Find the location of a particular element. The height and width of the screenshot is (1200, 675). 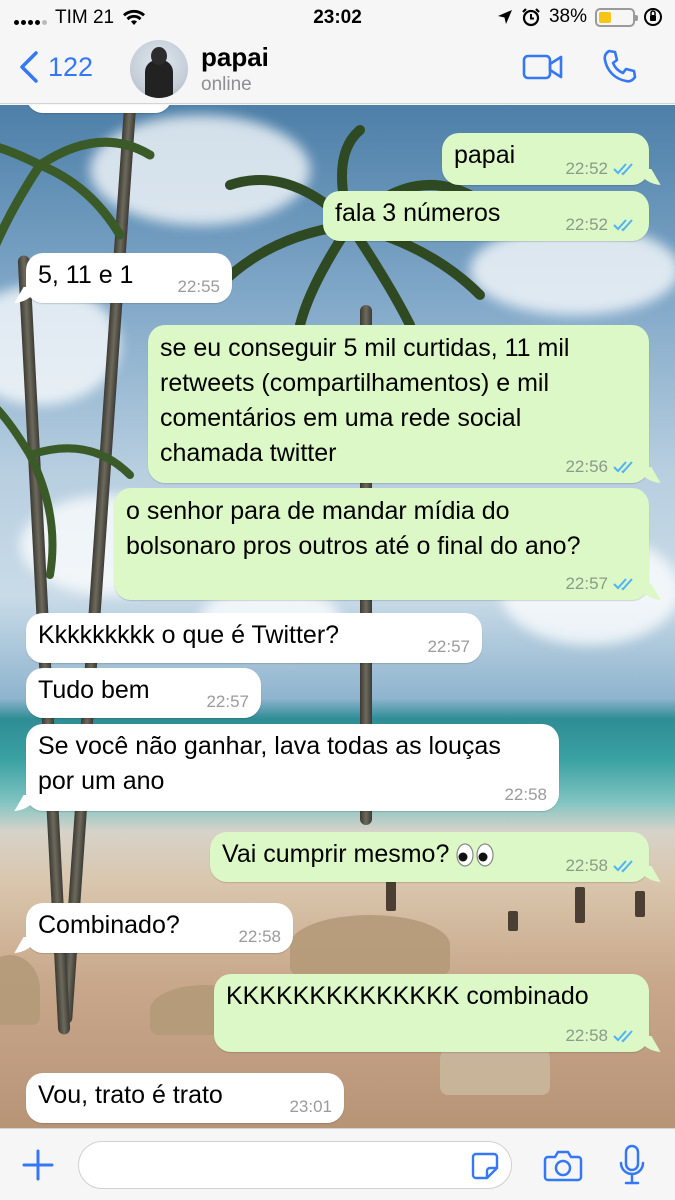

avatar is located at coordinates (159, 69).